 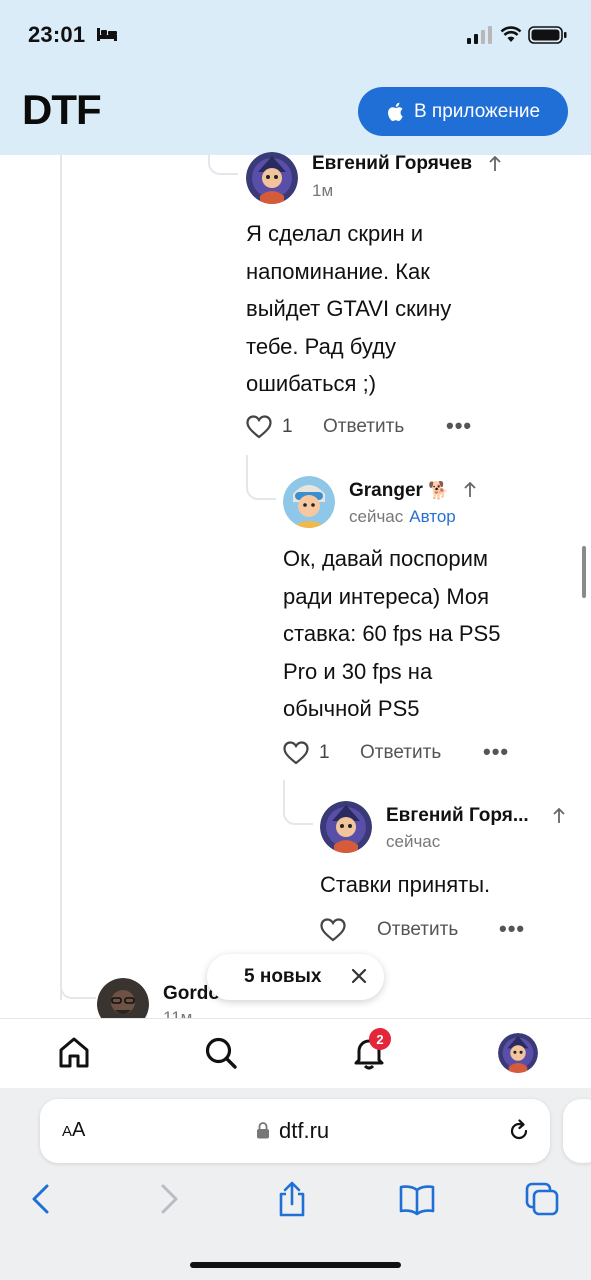 I want to click on reload-icon, so click(x=519, y=1131).